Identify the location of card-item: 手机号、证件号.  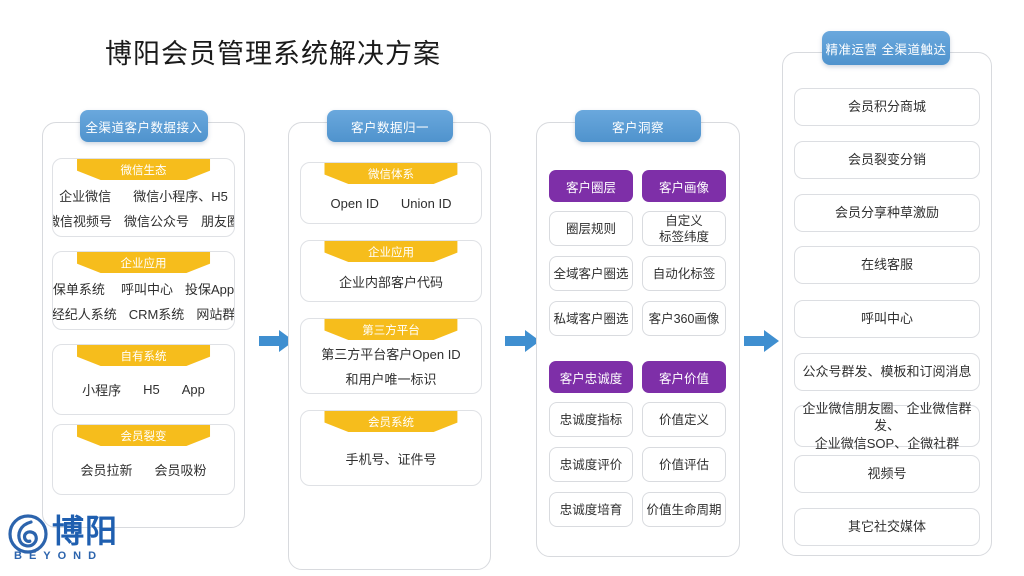
(391, 459).